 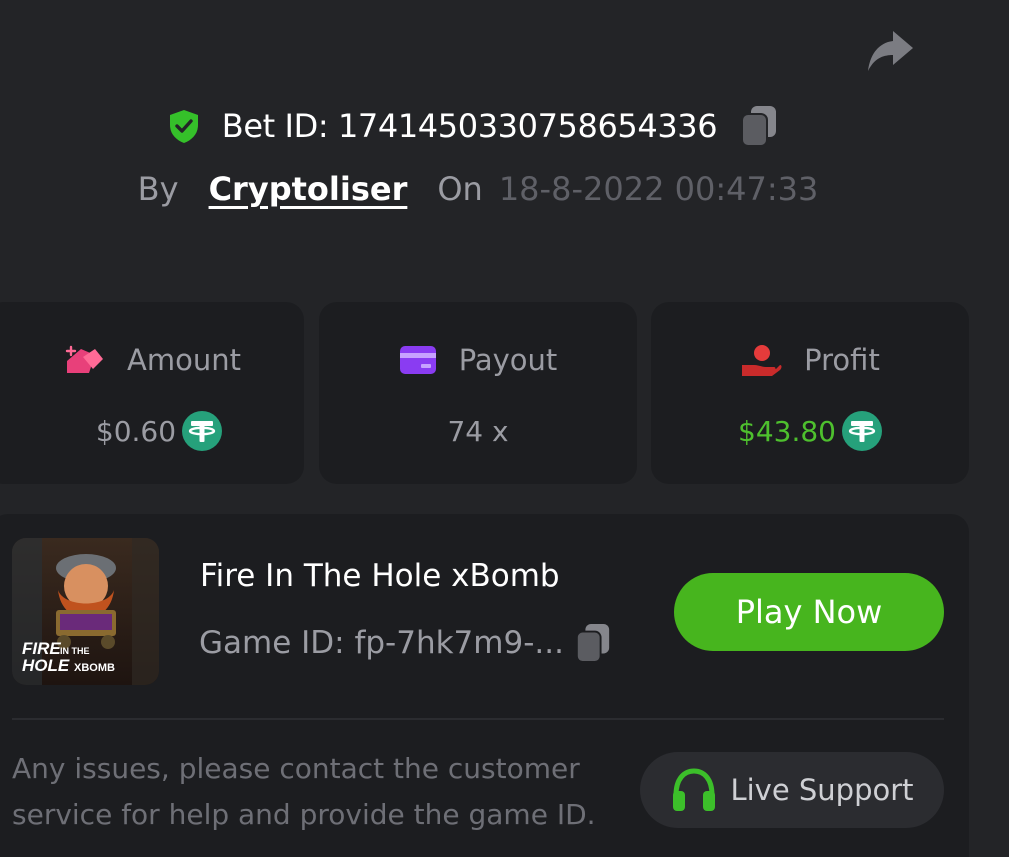 I want to click on game-thumbnail-art: FIRE IN THE HOLE XBOMB, so click(x=85, y=611).